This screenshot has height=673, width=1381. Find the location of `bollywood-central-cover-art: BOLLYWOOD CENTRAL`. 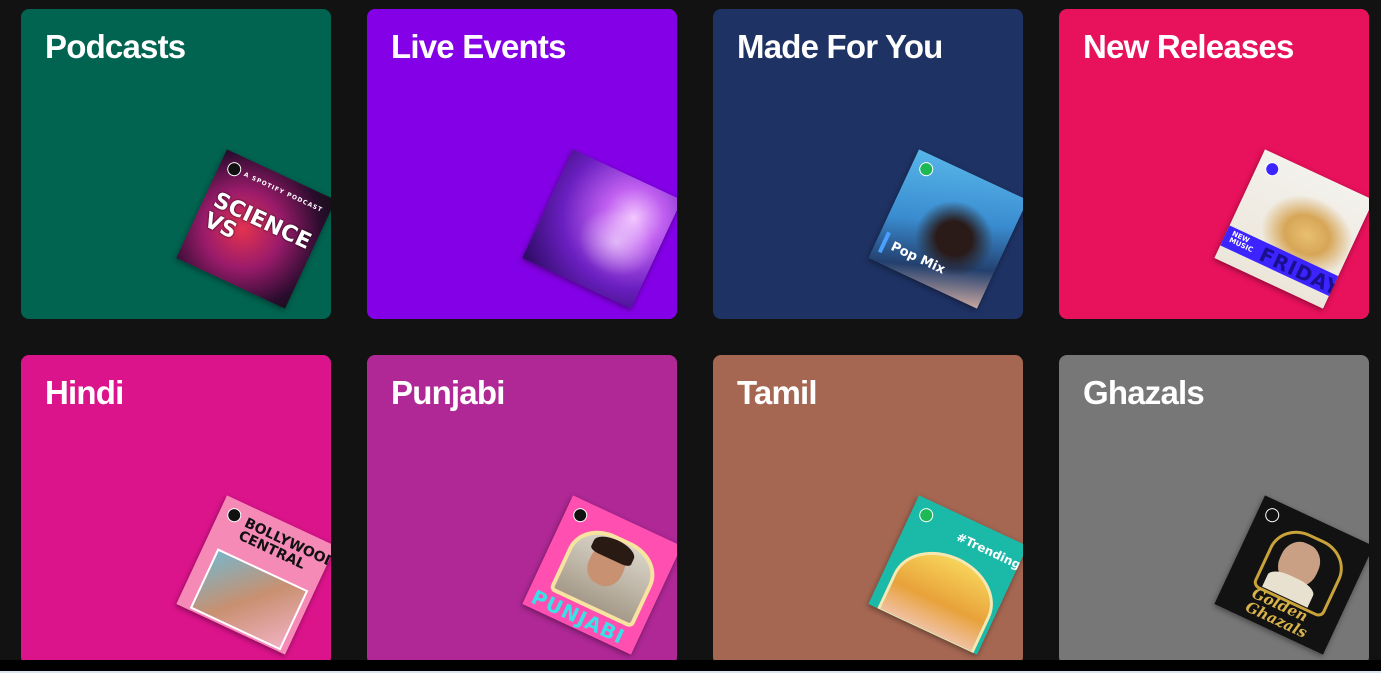

bollywood-central-cover-art: BOLLYWOOD CENTRAL is located at coordinates (253, 575).